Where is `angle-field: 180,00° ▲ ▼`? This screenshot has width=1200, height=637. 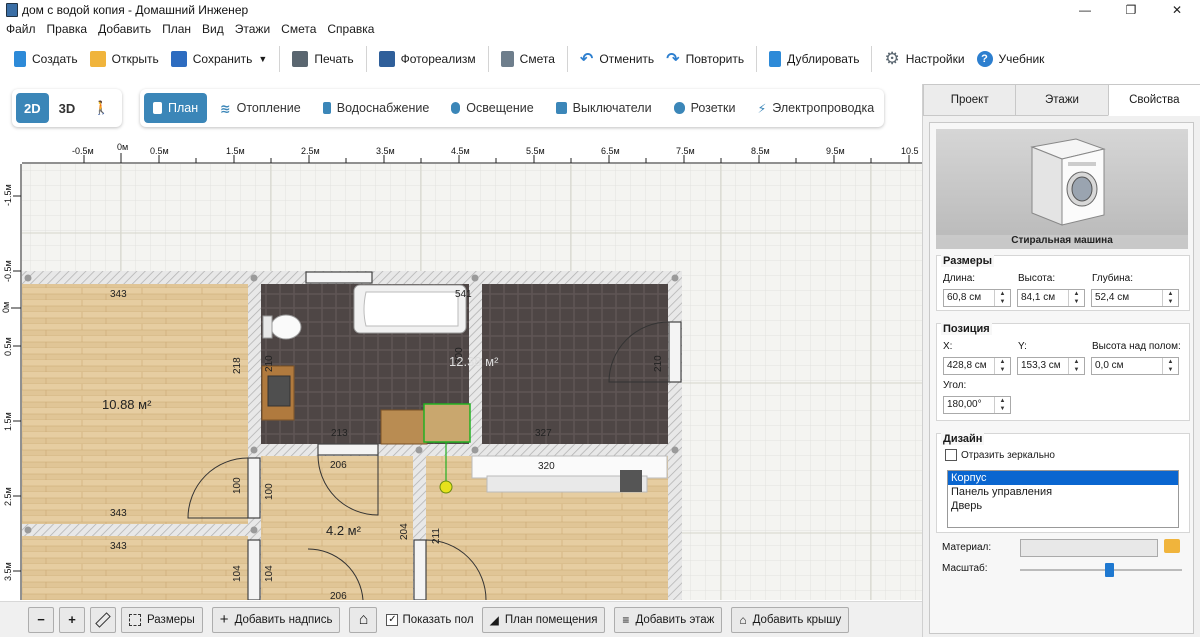 angle-field: 180,00° ▲ ▼ is located at coordinates (977, 405).